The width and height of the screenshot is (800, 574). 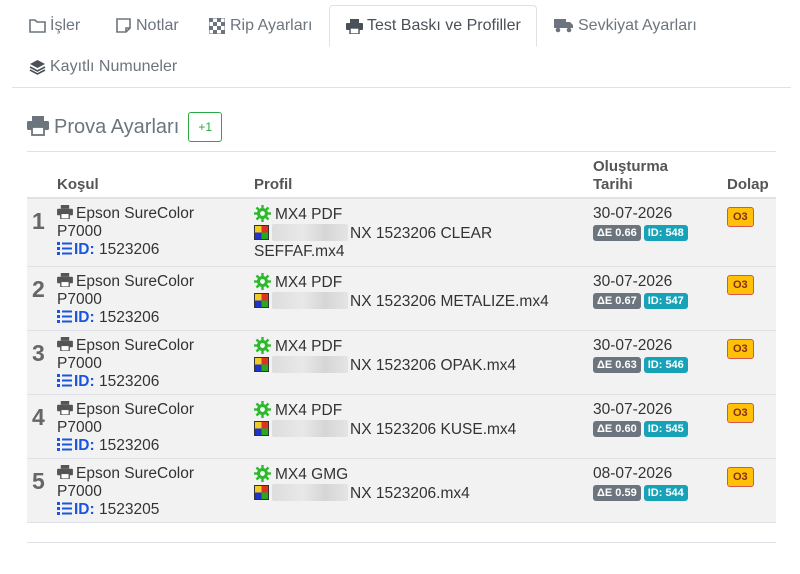 I want to click on profile-type: MX4 GMG, so click(x=312, y=474).